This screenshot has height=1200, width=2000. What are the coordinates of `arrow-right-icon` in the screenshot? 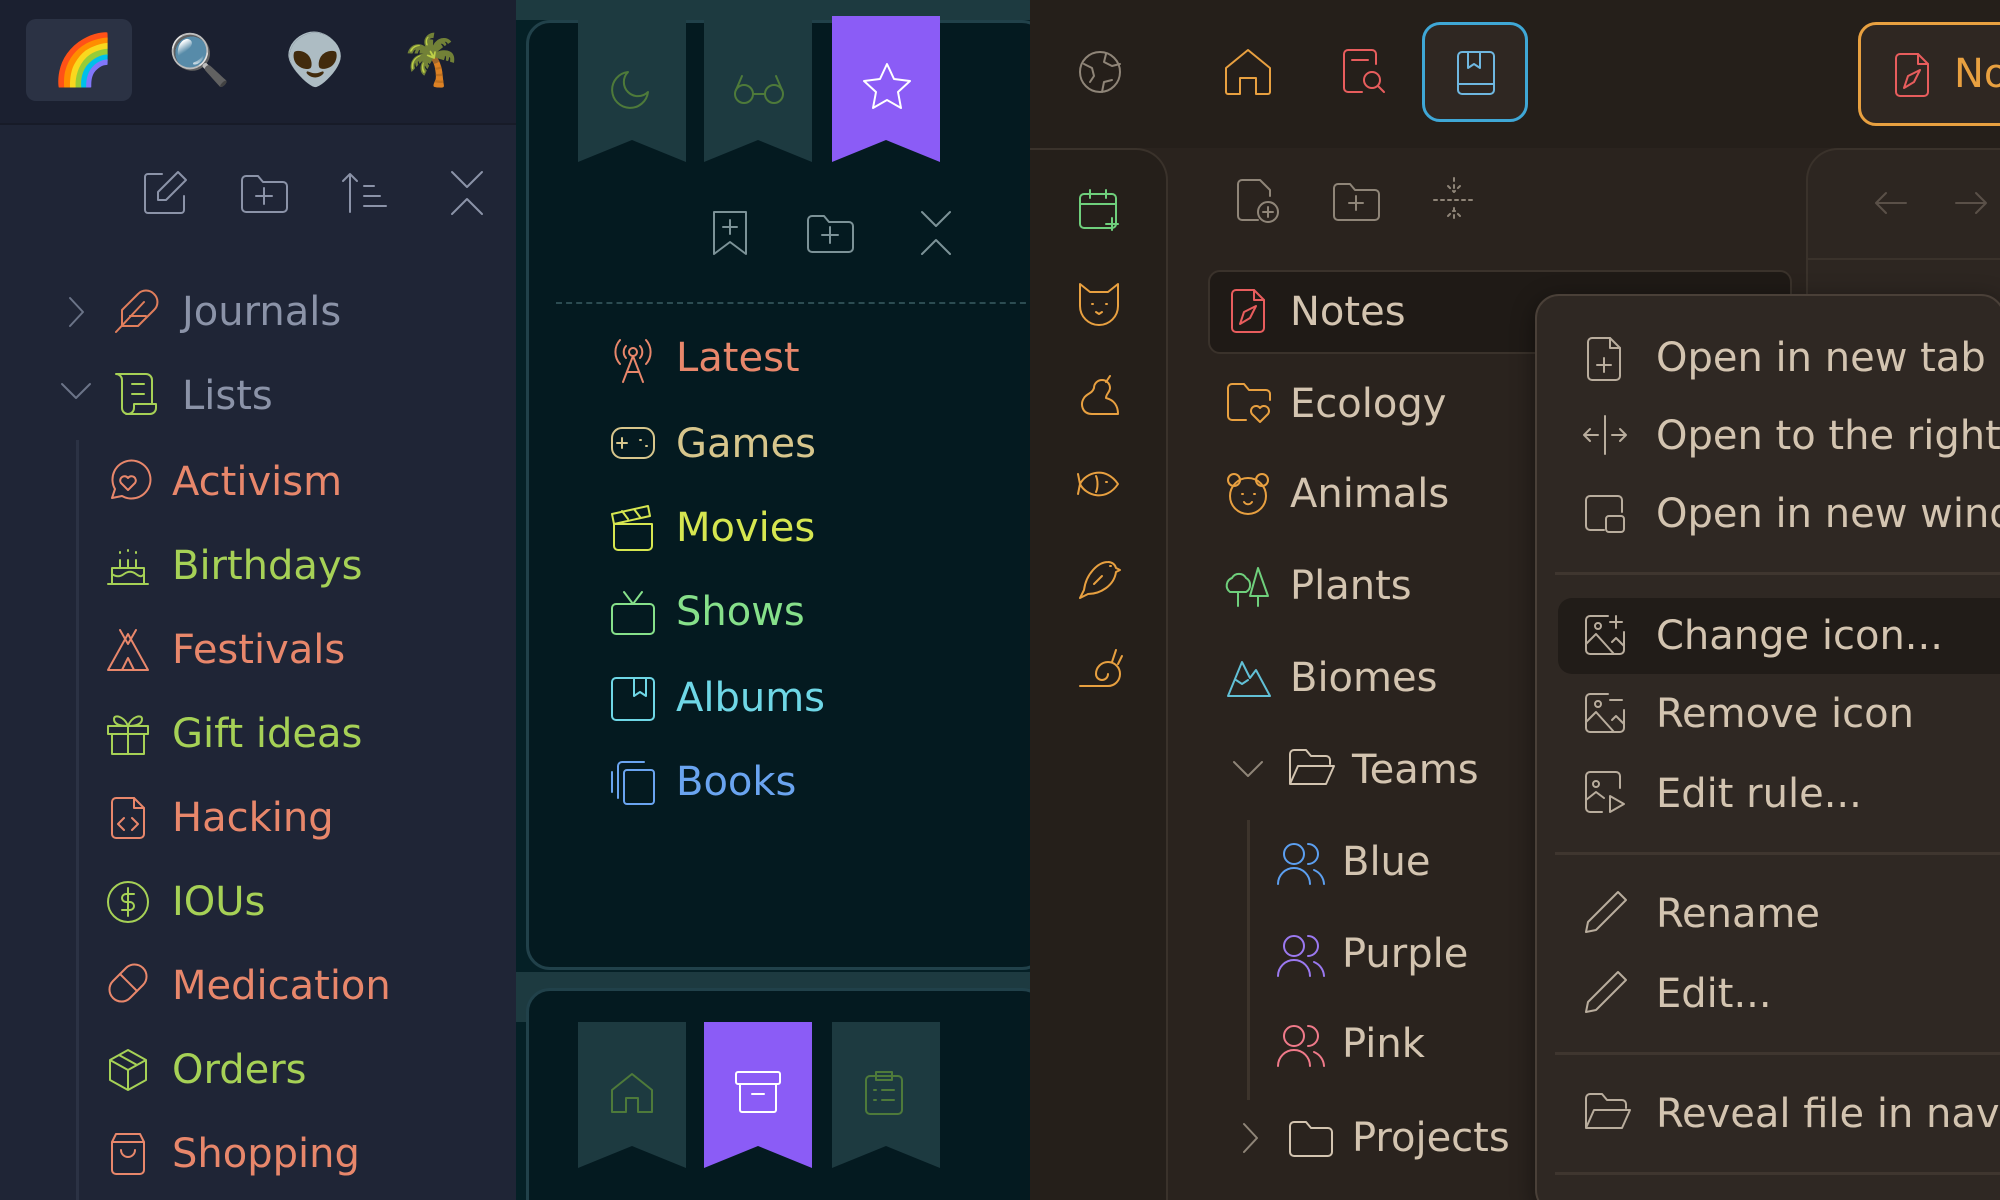 It's located at (1971, 203).